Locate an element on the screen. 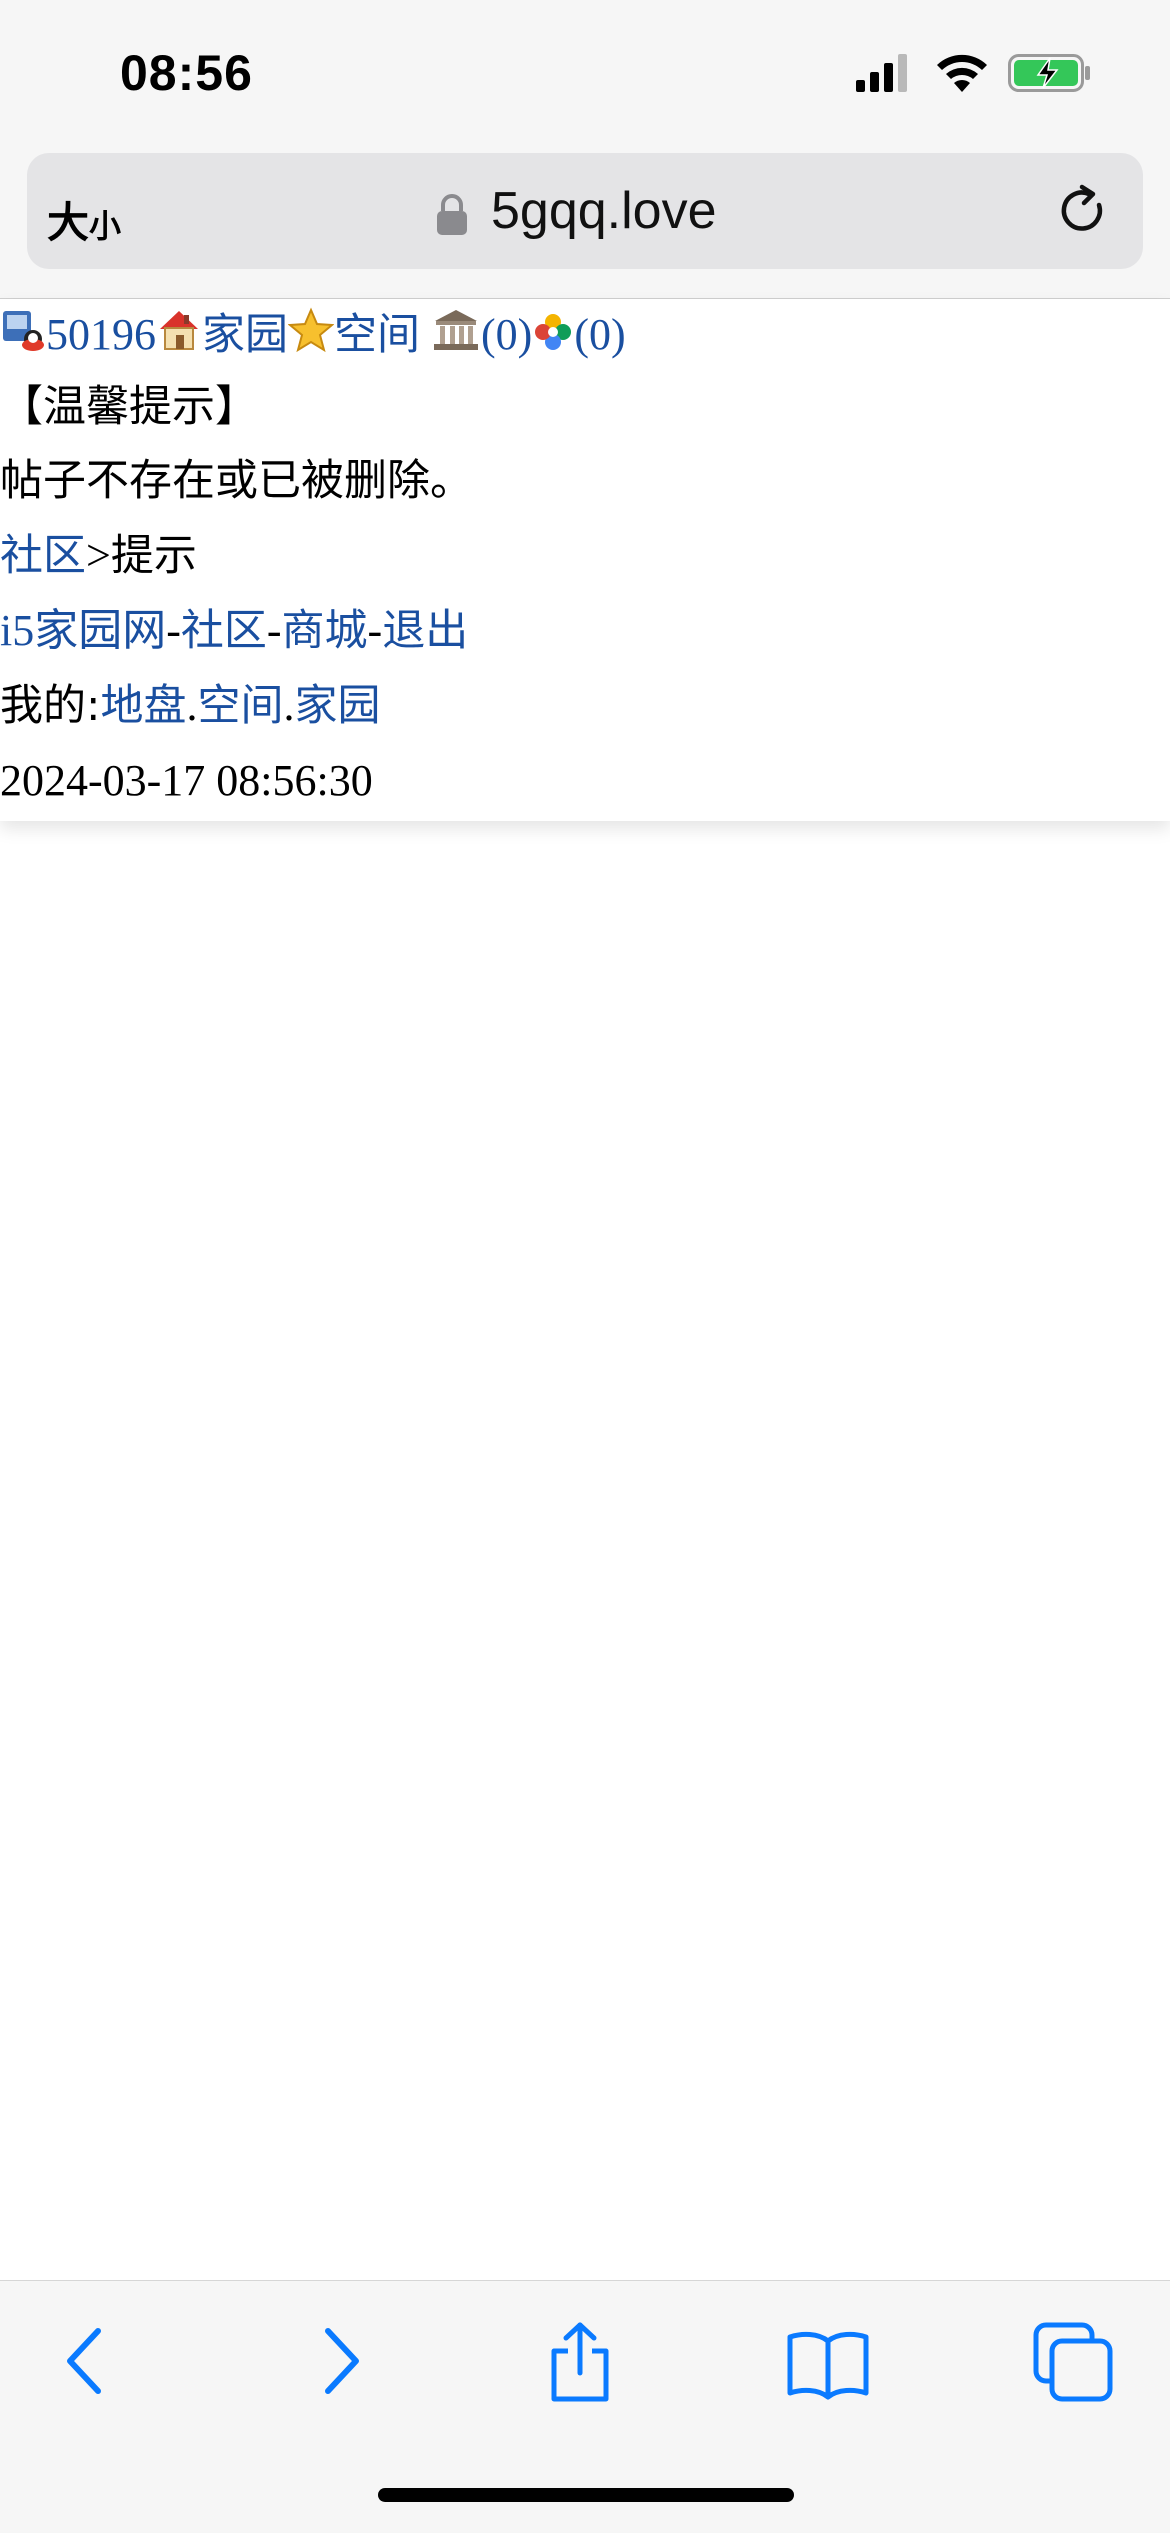 This screenshot has height=2533, width=1170. space-link: 空间 is located at coordinates (377, 335).